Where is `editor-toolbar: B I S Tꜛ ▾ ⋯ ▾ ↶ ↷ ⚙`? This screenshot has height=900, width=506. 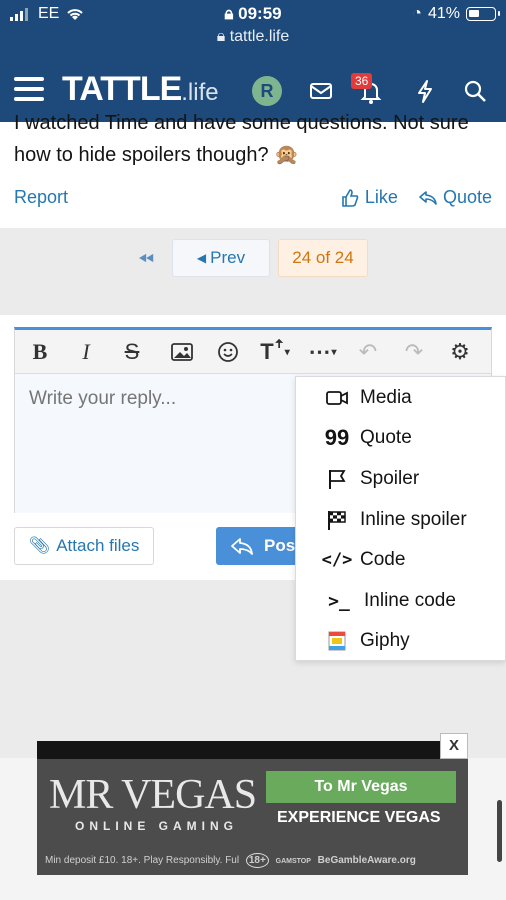
editor-toolbar: B I S Tꜛ ▾ ⋯ ▾ ↶ ↷ ⚙ is located at coordinates (253, 352).